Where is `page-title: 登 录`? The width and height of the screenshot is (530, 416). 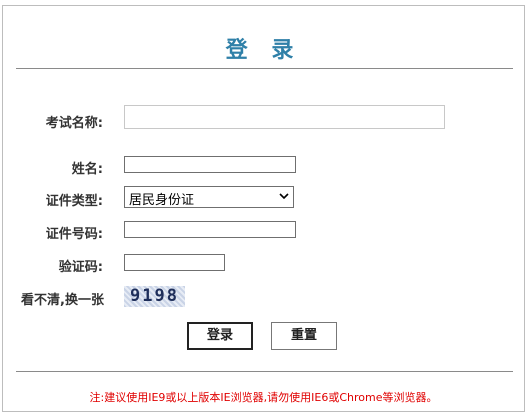
page-title: 登 录 is located at coordinates (263, 50).